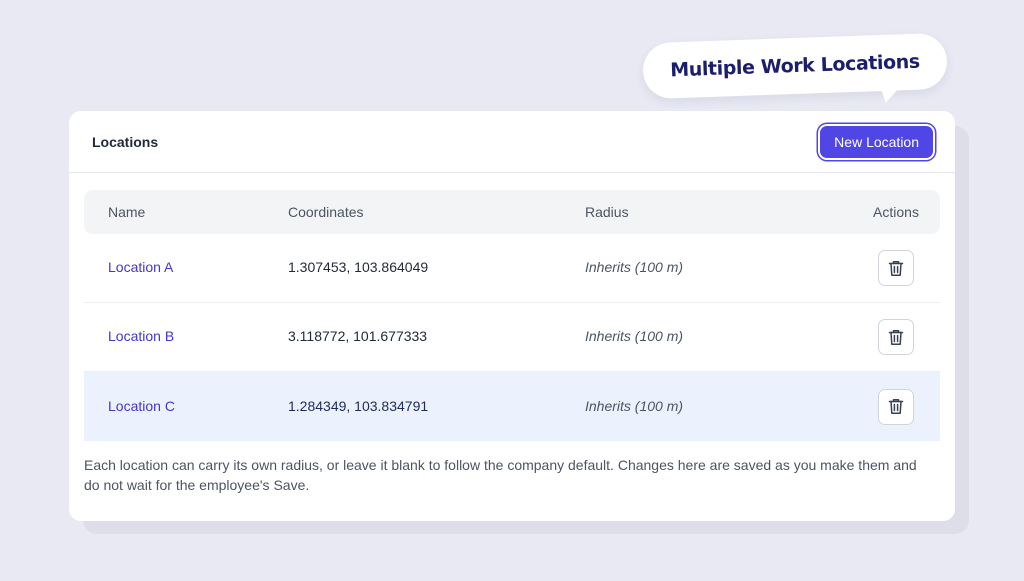 The height and width of the screenshot is (581, 1024). What do you see at coordinates (358, 405) in the screenshot?
I see `location-coordinates: 1.284349, 103.834791` at bounding box center [358, 405].